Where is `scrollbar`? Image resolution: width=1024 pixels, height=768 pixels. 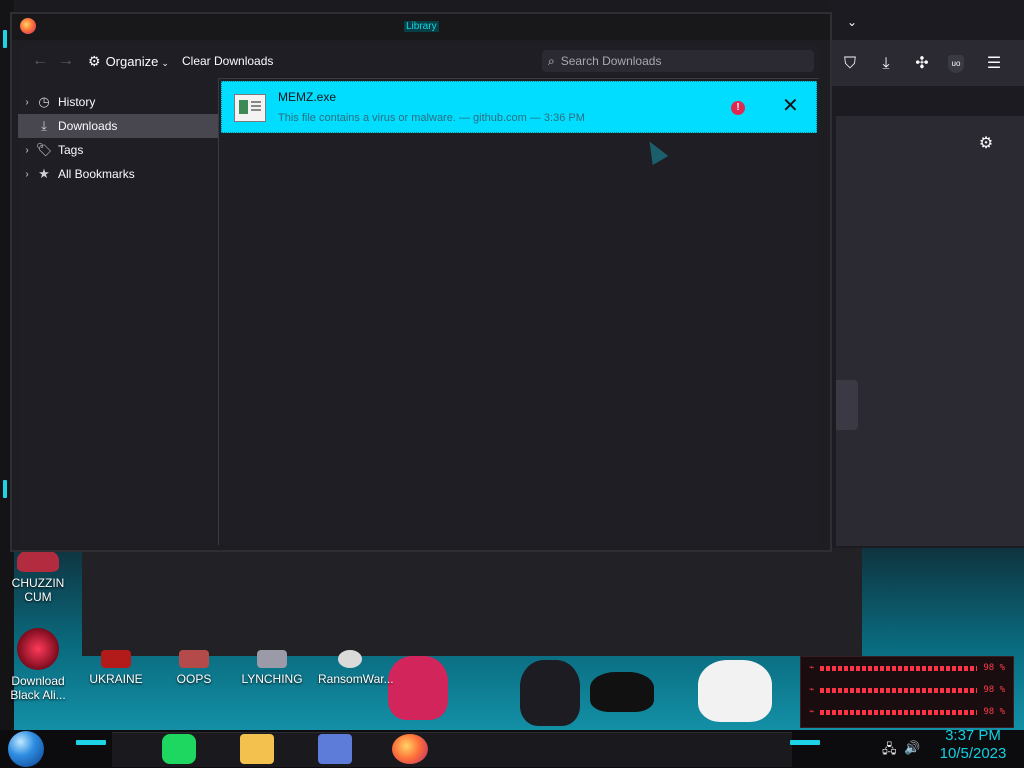 scrollbar is located at coordinates (847, 405).